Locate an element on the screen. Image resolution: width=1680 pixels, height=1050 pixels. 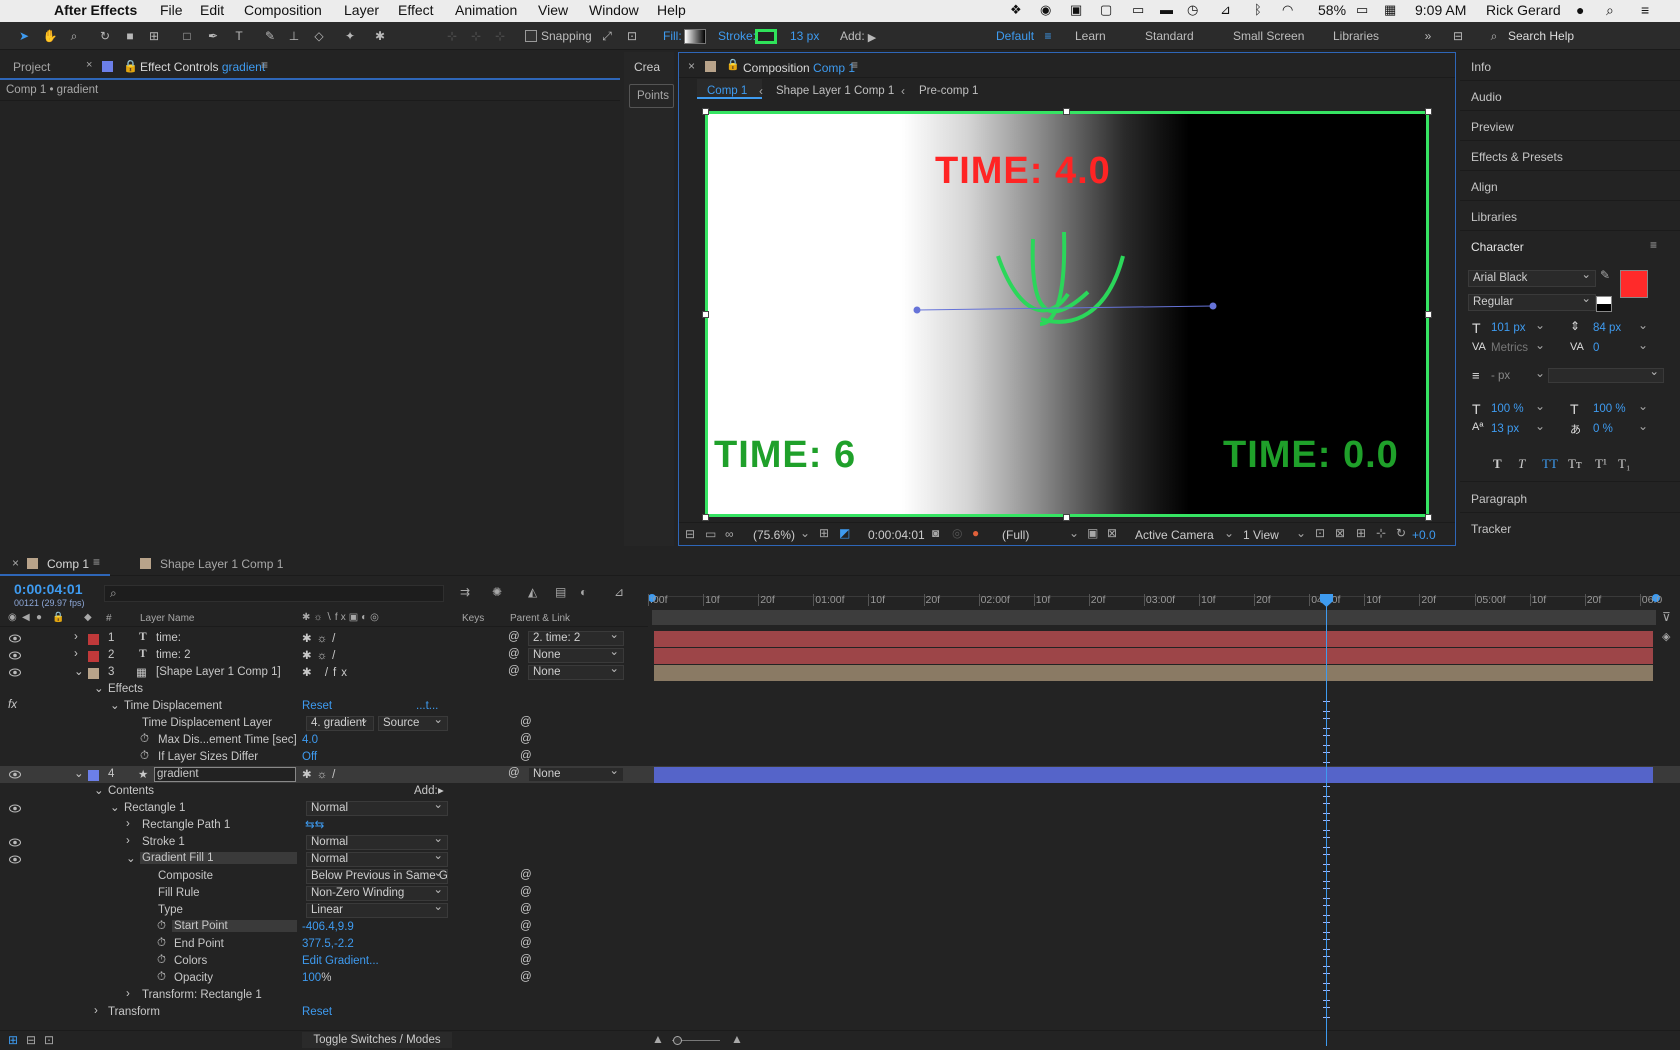
displacement-source-select: Source is located at coordinates (413, 723).